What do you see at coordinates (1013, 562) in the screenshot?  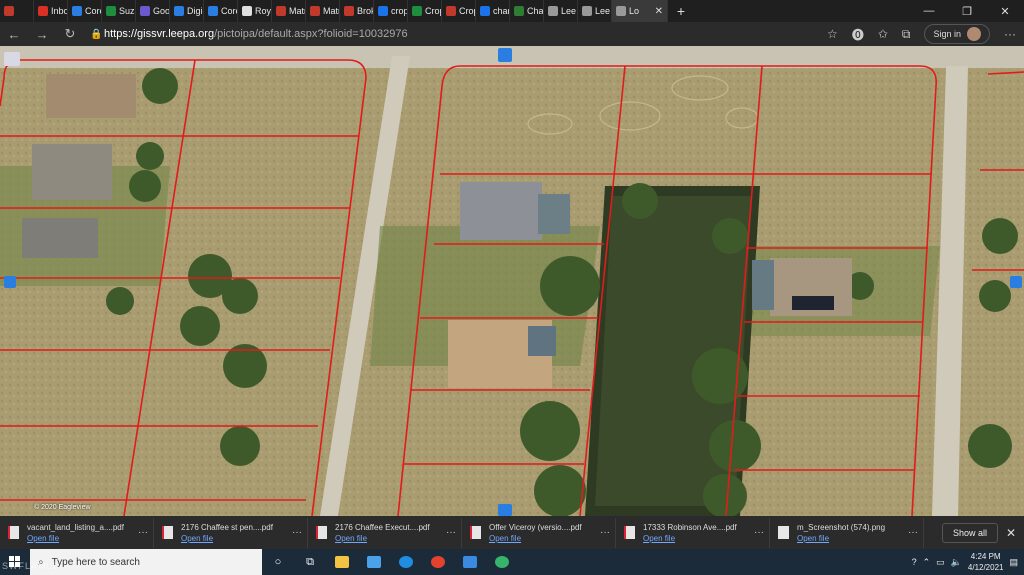 I see `notifications-icon: ▤` at bounding box center [1013, 562].